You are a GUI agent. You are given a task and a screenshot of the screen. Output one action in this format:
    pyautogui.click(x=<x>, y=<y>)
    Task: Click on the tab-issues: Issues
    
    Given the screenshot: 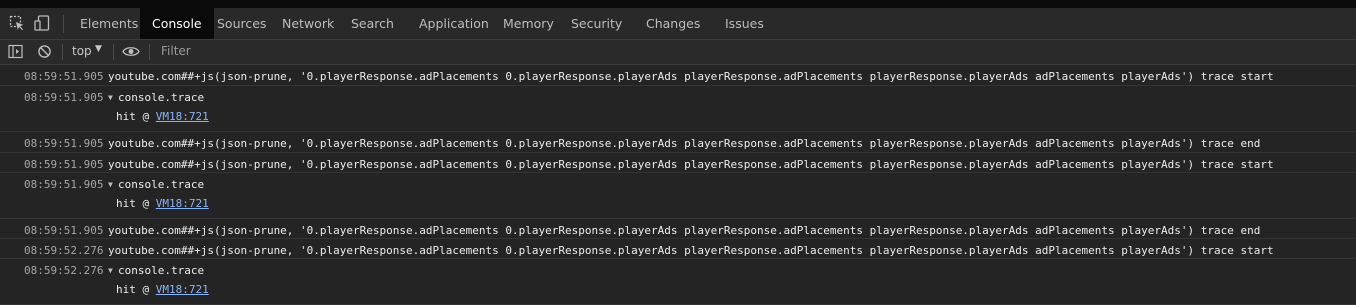 What is the action you would take?
    pyautogui.click(x=744, y=23)
    